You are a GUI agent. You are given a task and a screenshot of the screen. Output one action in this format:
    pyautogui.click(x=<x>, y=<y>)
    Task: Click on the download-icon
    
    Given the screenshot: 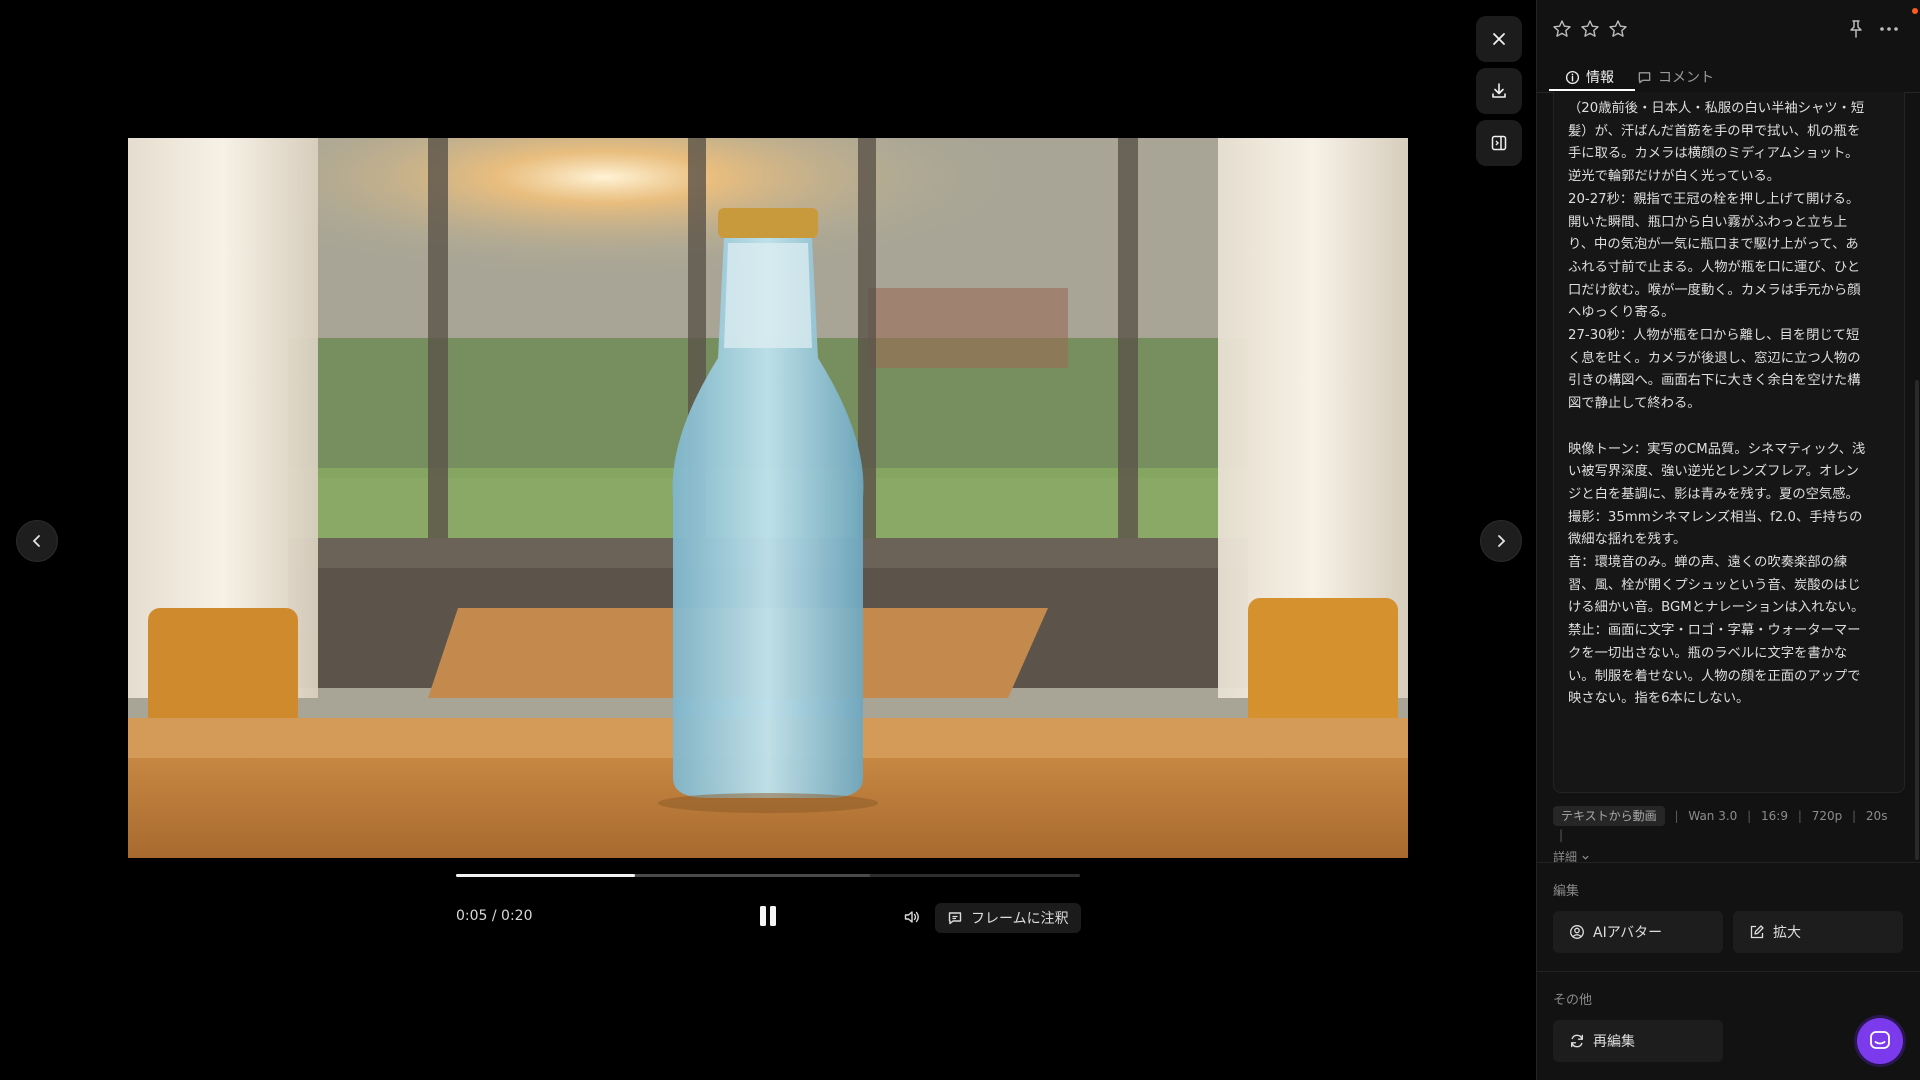 What is the action you would take?
    pyautogui.click(x=1499, y=90)
    